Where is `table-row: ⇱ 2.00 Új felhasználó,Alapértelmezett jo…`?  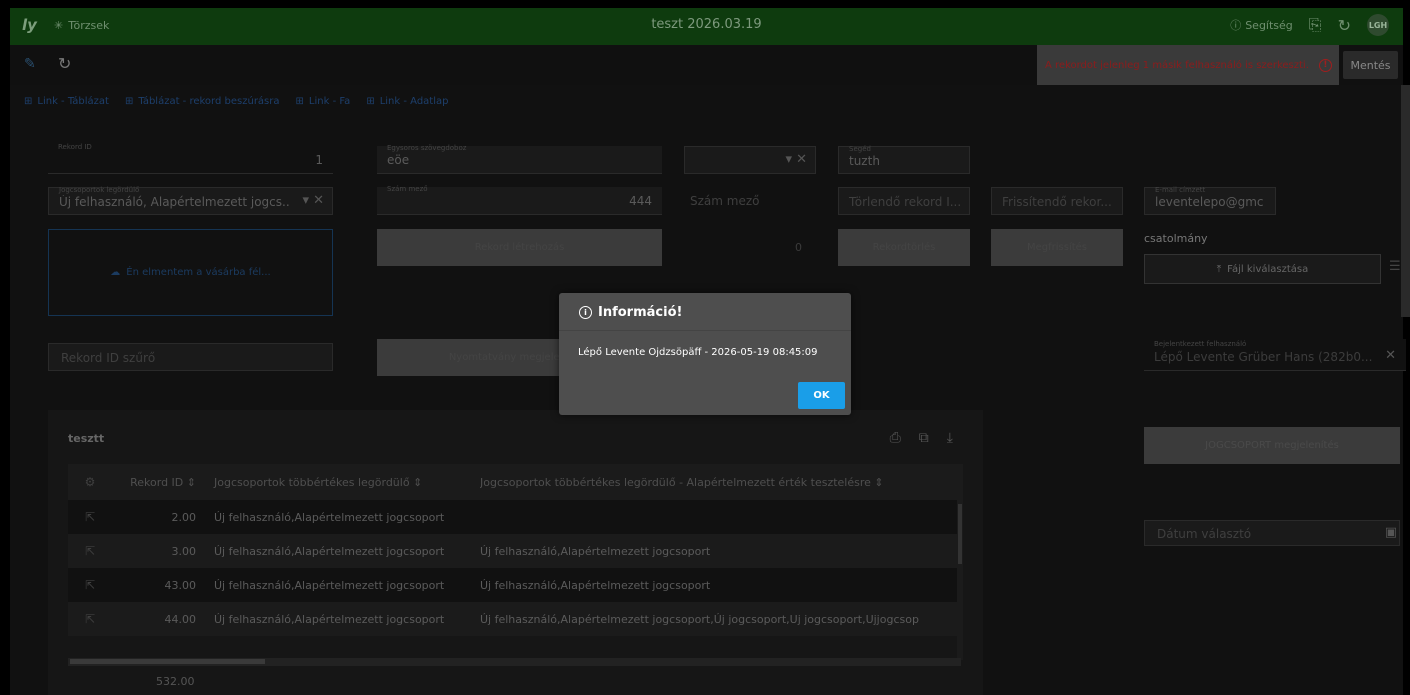
table-row: ⇱ 2.00 Új felhasználó,Alapértelmezett jo… is located at coordinates (515, 517).